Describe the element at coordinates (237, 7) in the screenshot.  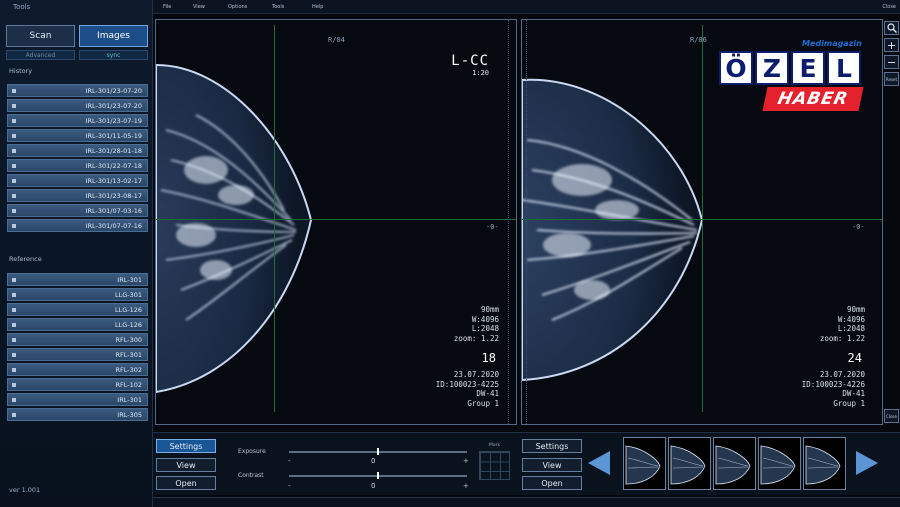
I see `menu-options: Options` at that location.